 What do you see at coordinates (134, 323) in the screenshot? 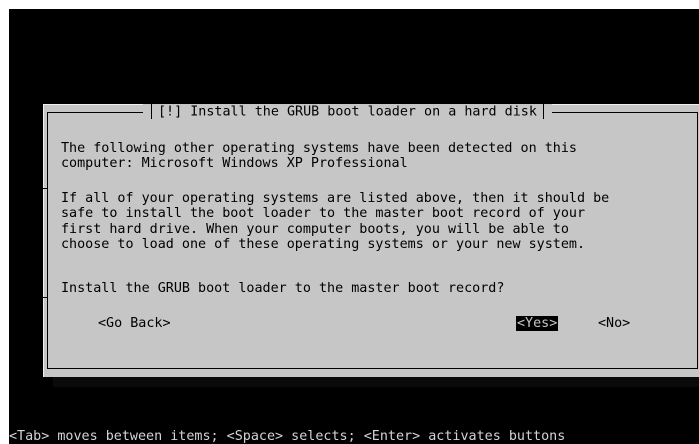
I see `go-back-button: <Go Back>` at bounding box center [134, 323].